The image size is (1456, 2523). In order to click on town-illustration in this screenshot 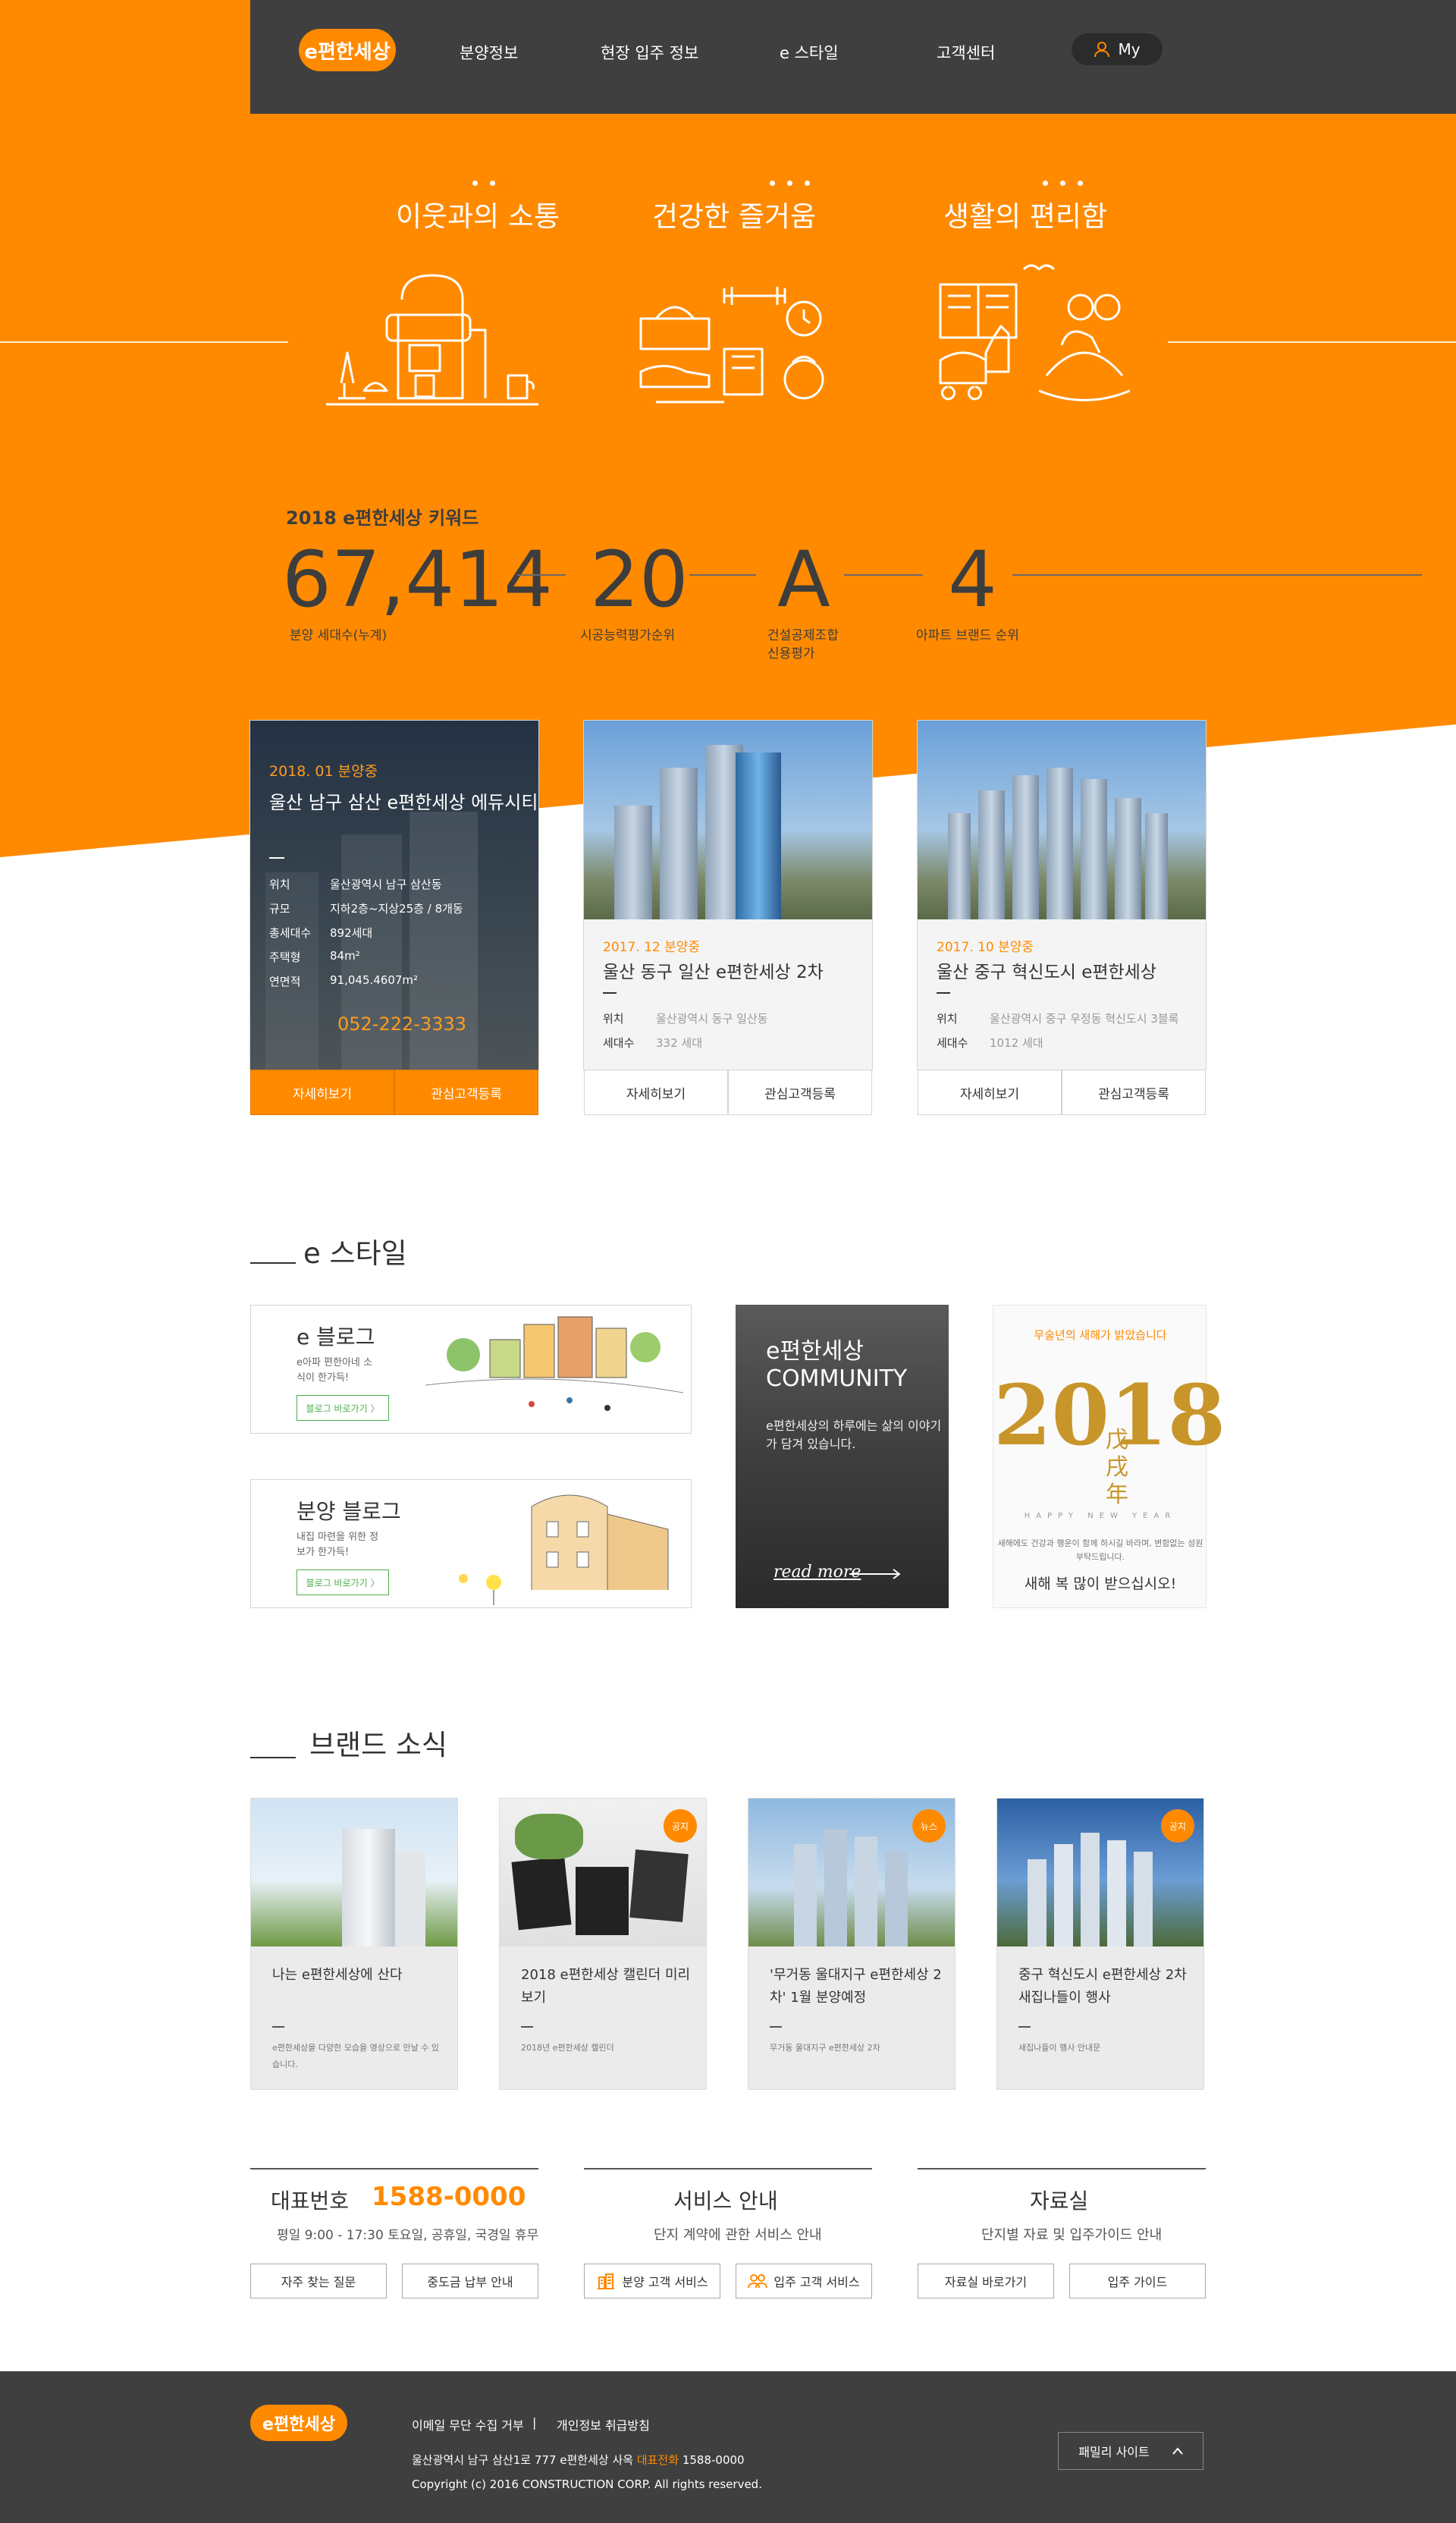, I will do `click(554, 1363)`.